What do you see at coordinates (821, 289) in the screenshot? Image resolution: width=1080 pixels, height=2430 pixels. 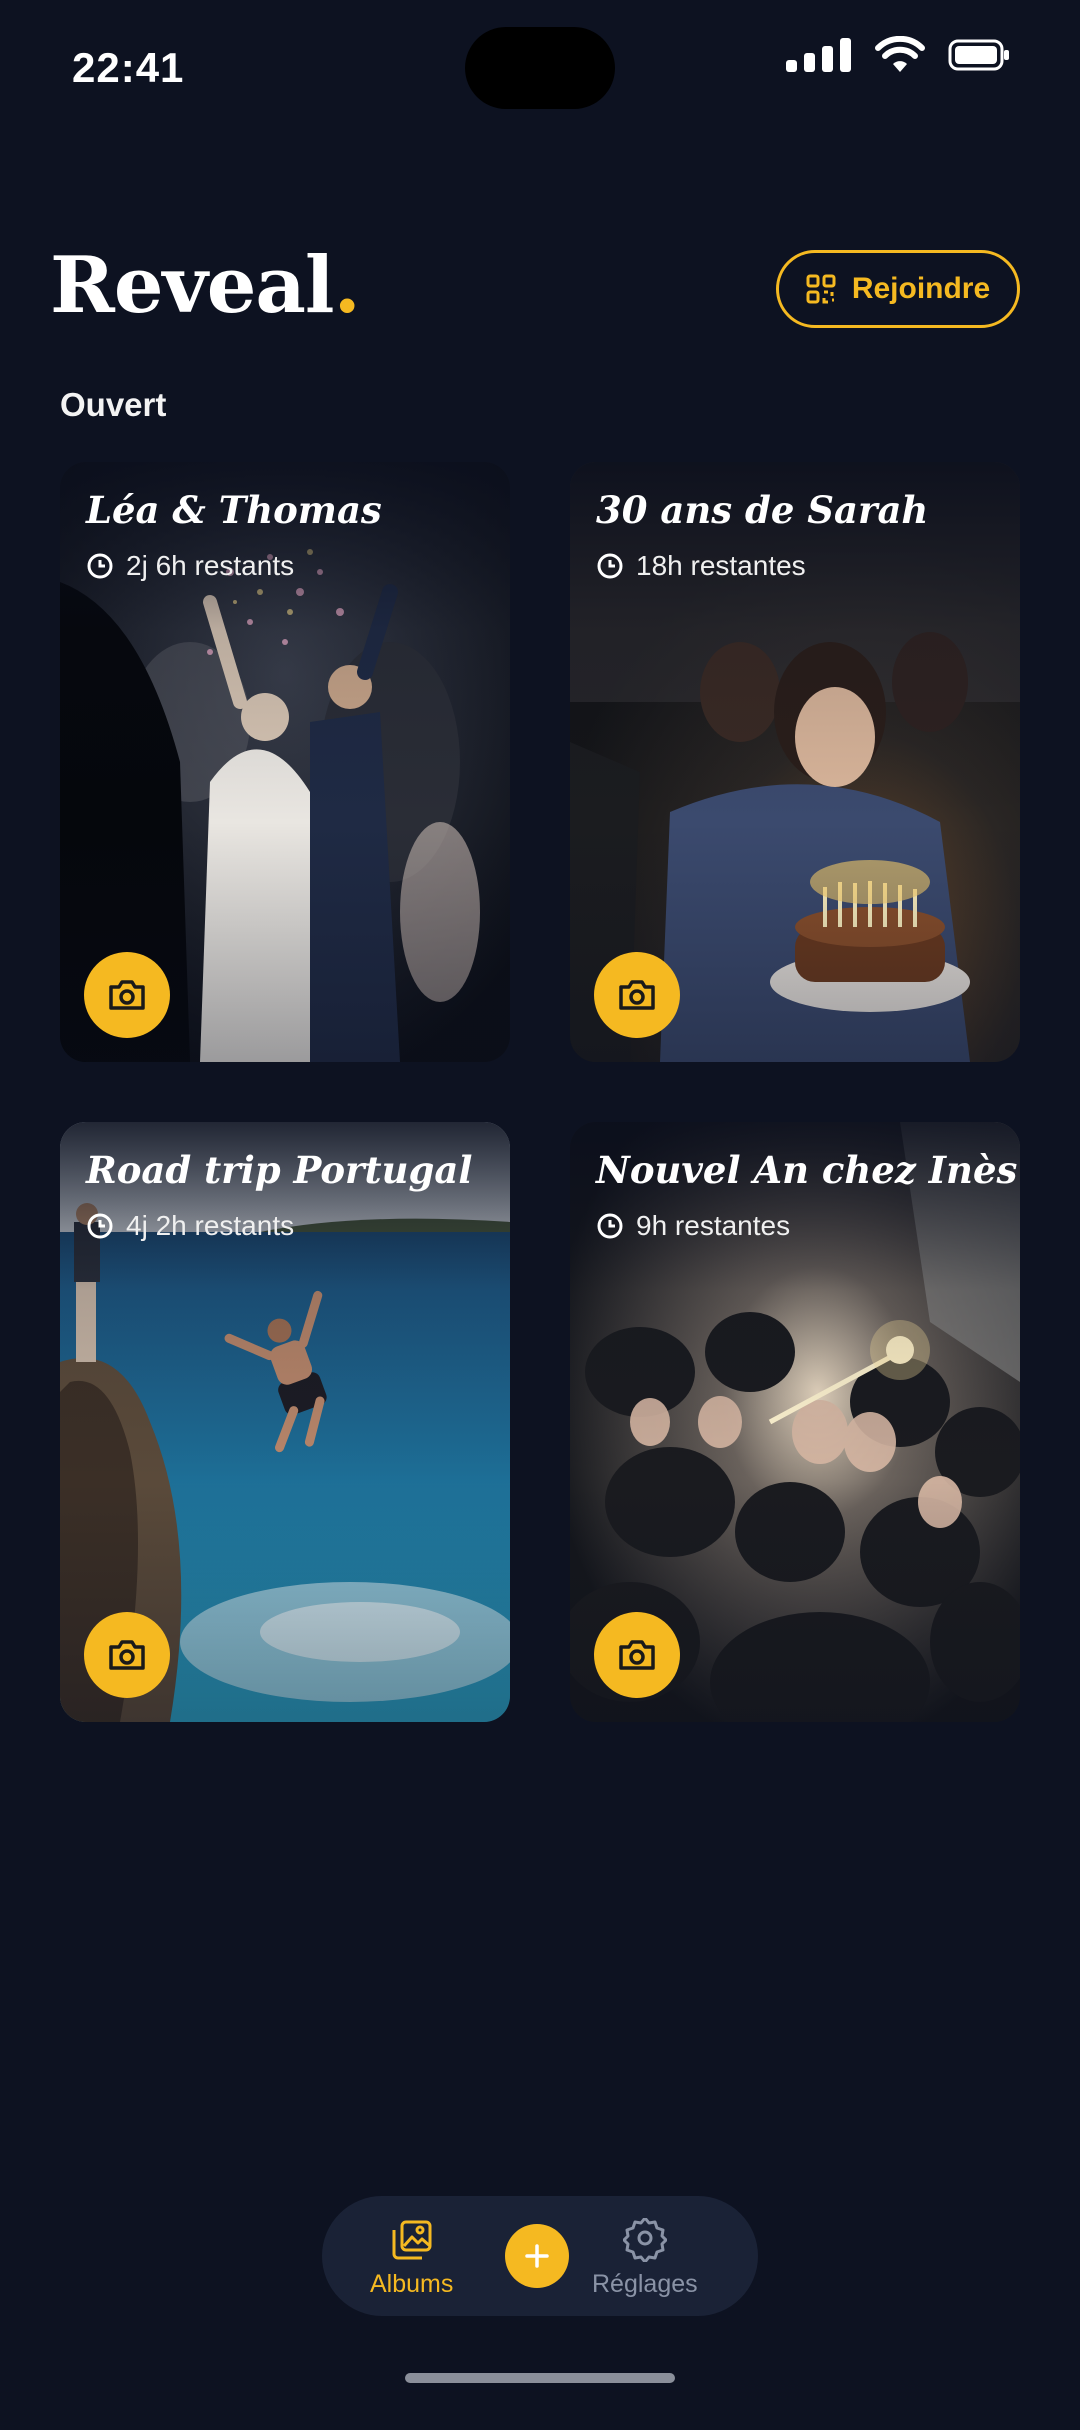 I see `qr-code-icon` at bounding box center [821, 289].